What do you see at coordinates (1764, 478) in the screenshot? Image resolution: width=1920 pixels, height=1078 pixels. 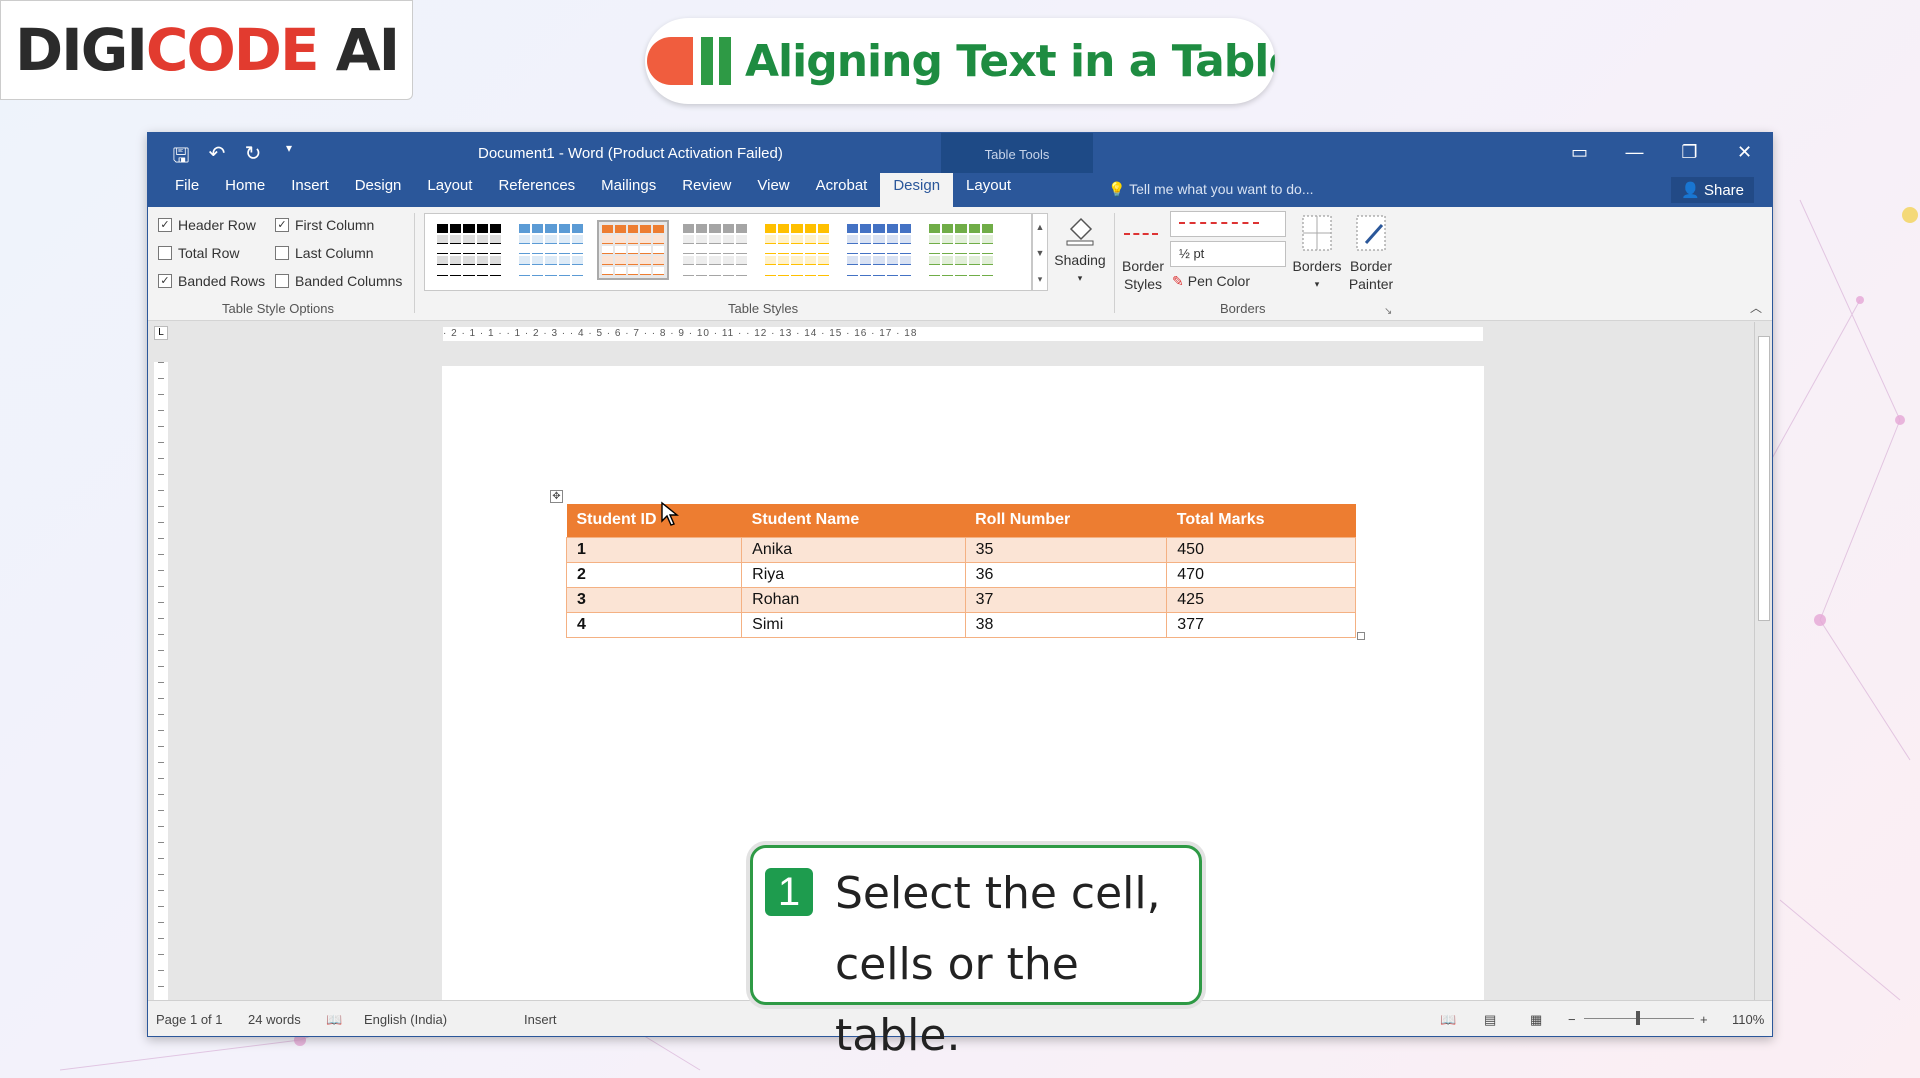 I see `scrollbar-thumb` at bounding box center [1764, 478].